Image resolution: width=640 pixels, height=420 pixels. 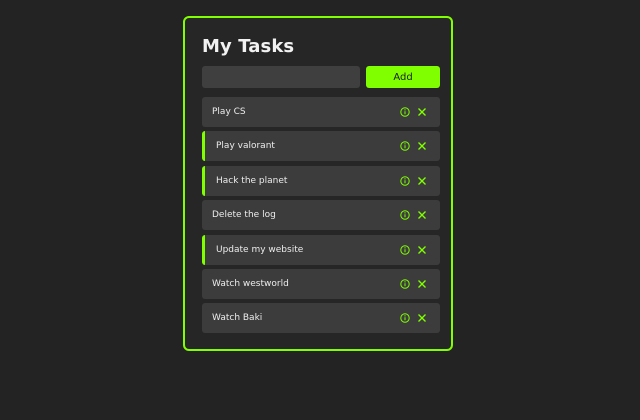 What do you see at coordinates (321, 112) in the screenshot?
I see `task-item: Play CS` at bounding box center [321, 112].